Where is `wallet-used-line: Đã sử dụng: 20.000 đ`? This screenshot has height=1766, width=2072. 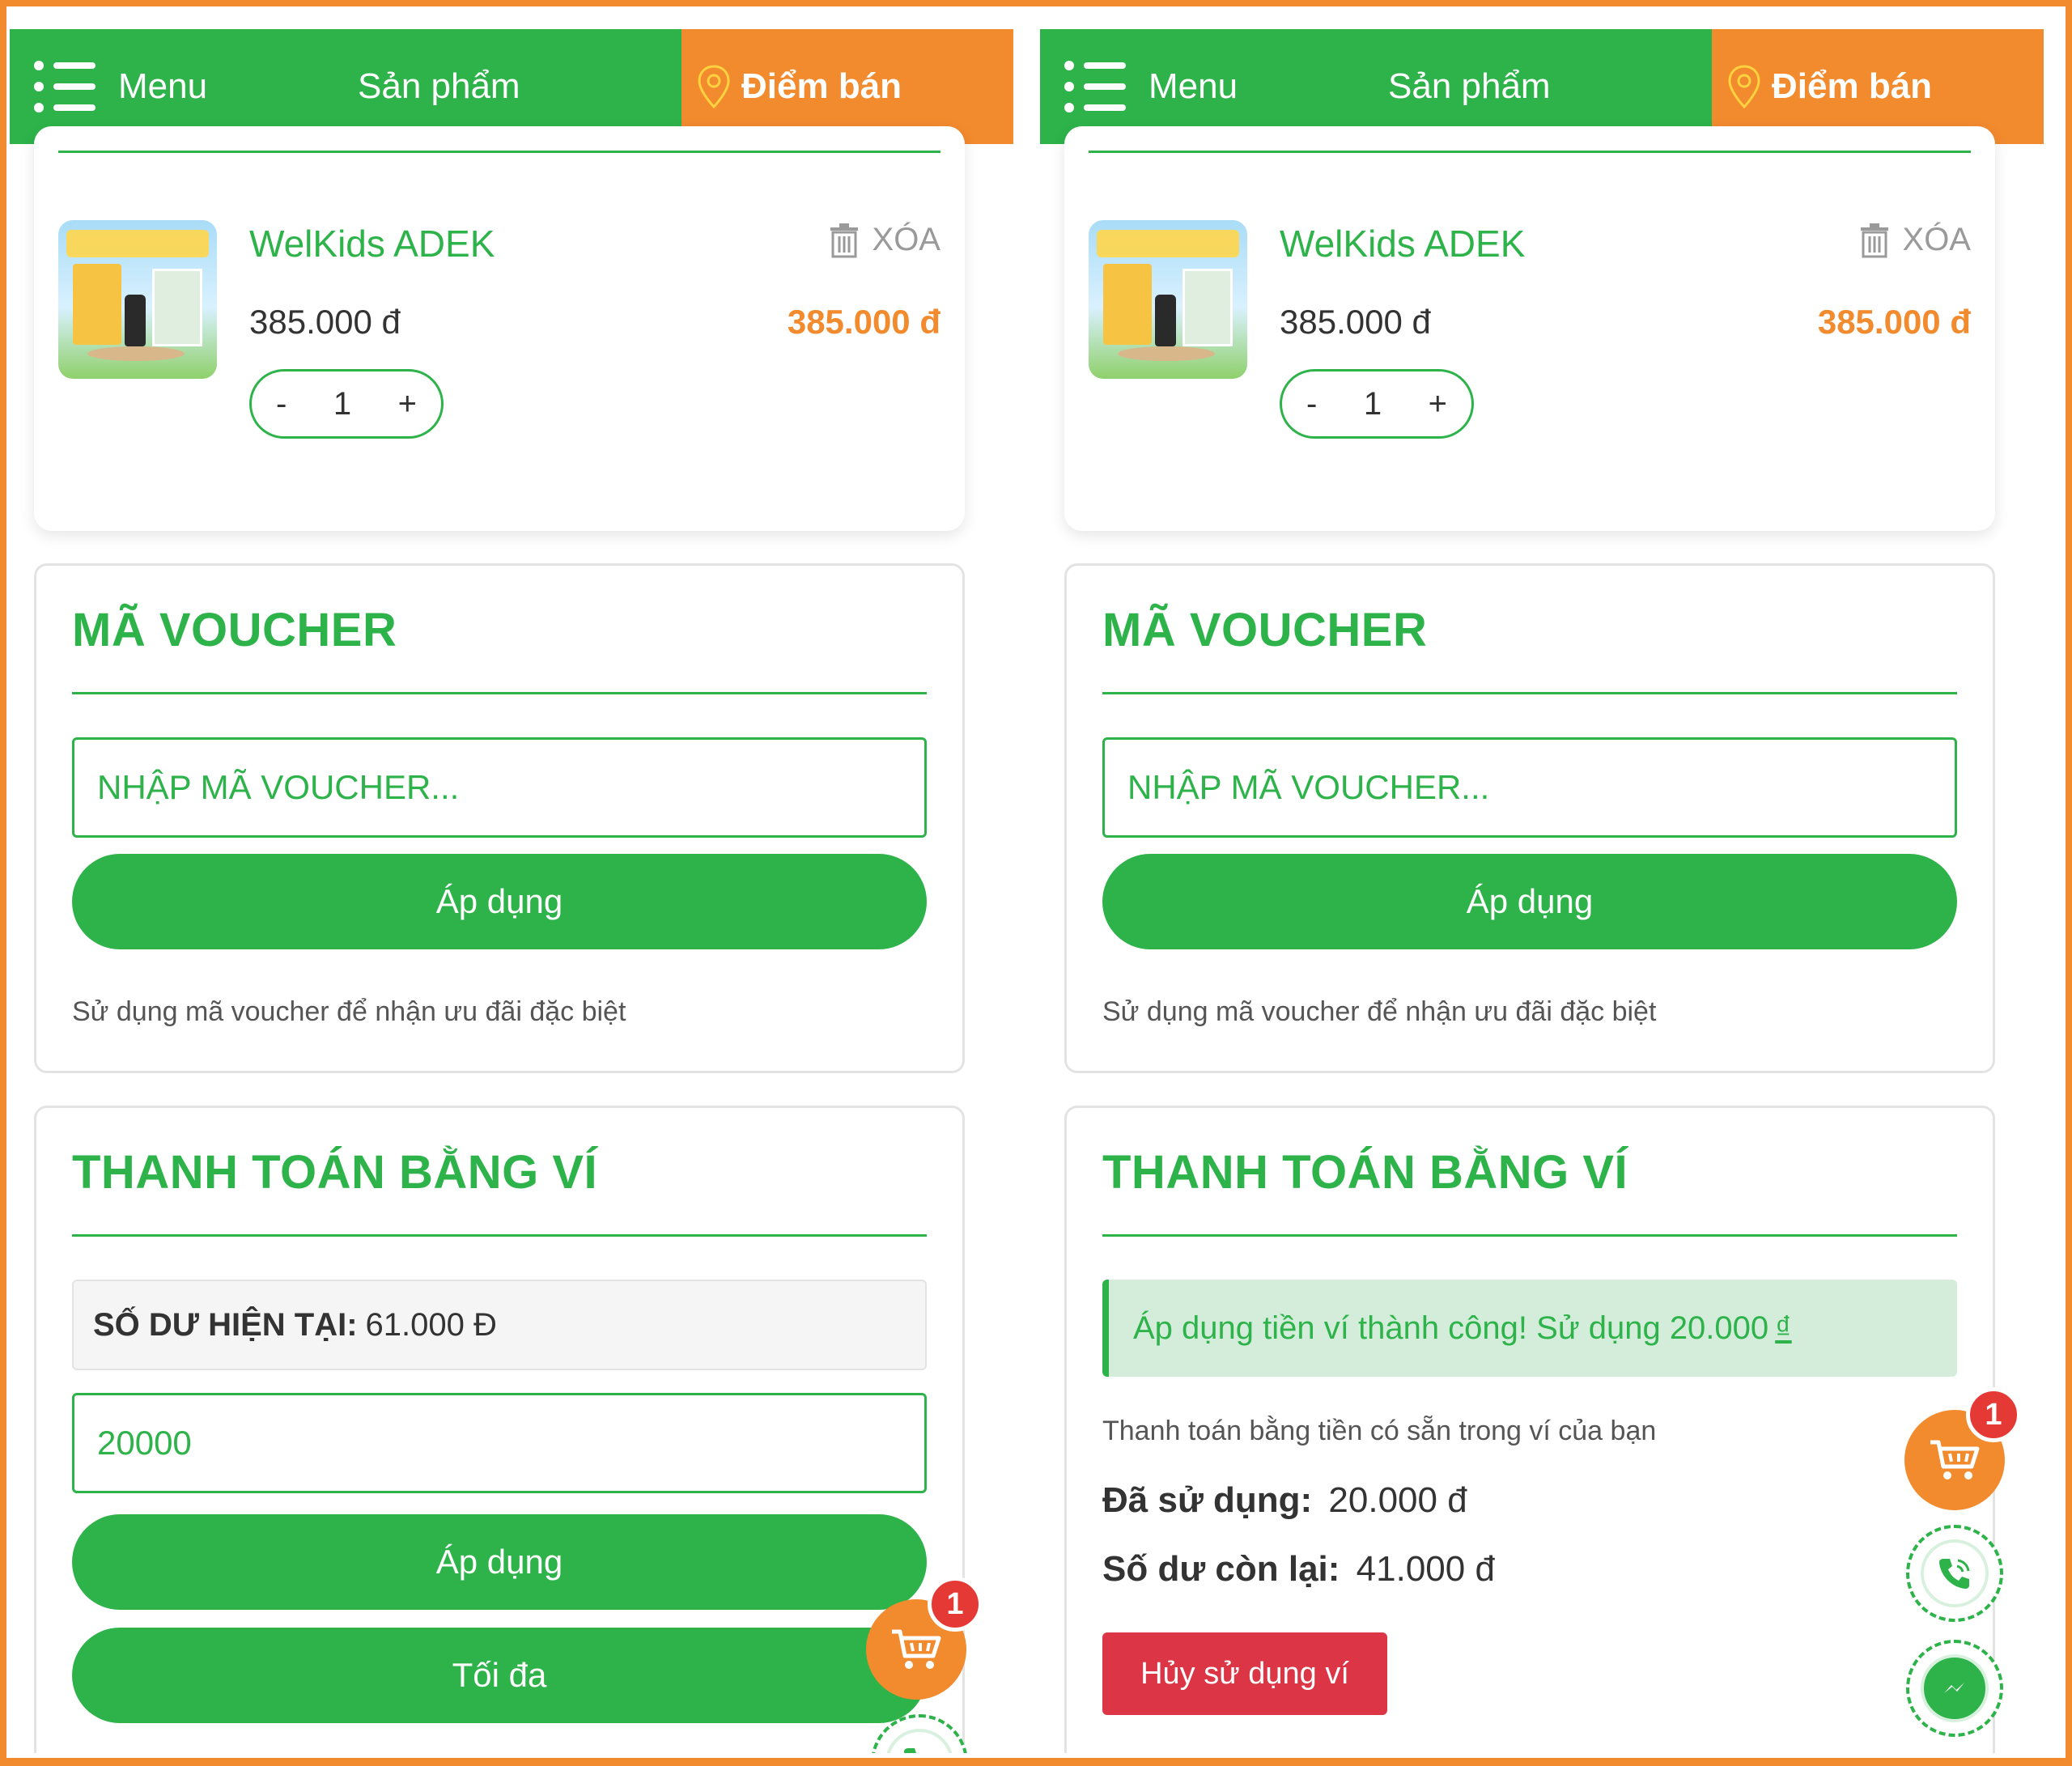
wallet-used-line: Đã sử dụng: 20.000 đ is located at coordinates (1284, 1500).